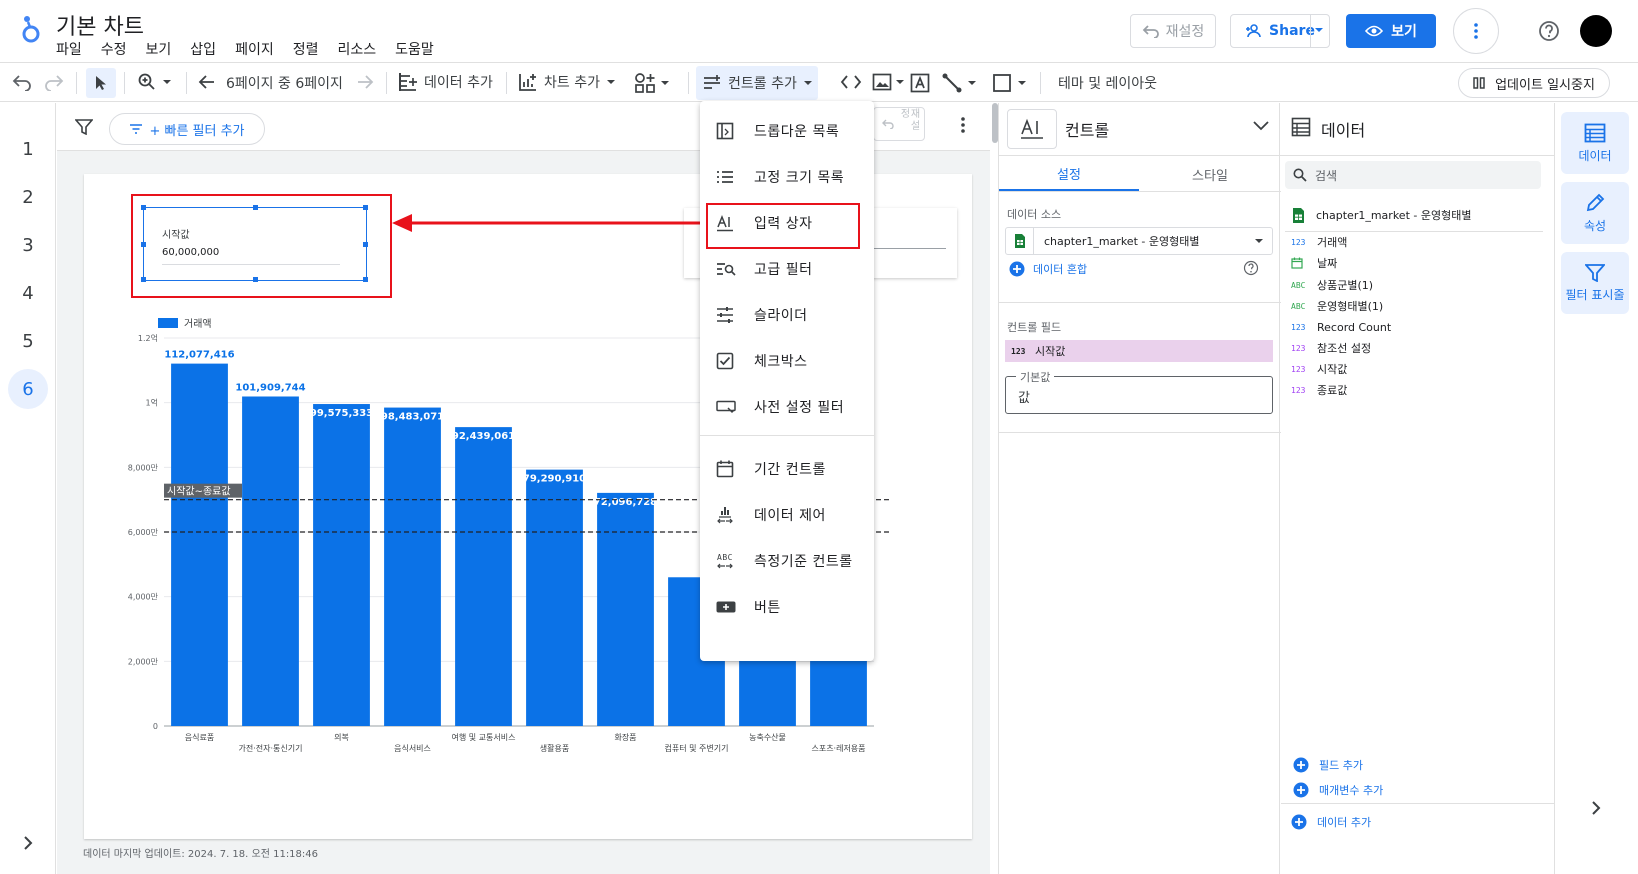 The image size is (1638, 874). Describe the element at coordinates (203, 49) in the screenshot. I see `menu-insert: 삽입` at that location.